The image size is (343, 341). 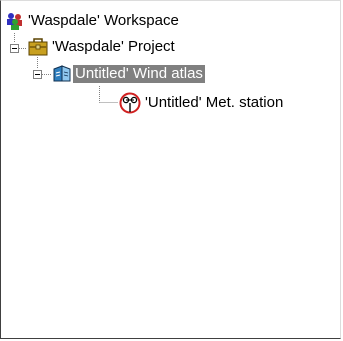 What do you see at coordinates (139, 74) in the screenshot?
I see `tree-node-label-selected: Untitled' Wind atlas` at bounding box center [139, 74].